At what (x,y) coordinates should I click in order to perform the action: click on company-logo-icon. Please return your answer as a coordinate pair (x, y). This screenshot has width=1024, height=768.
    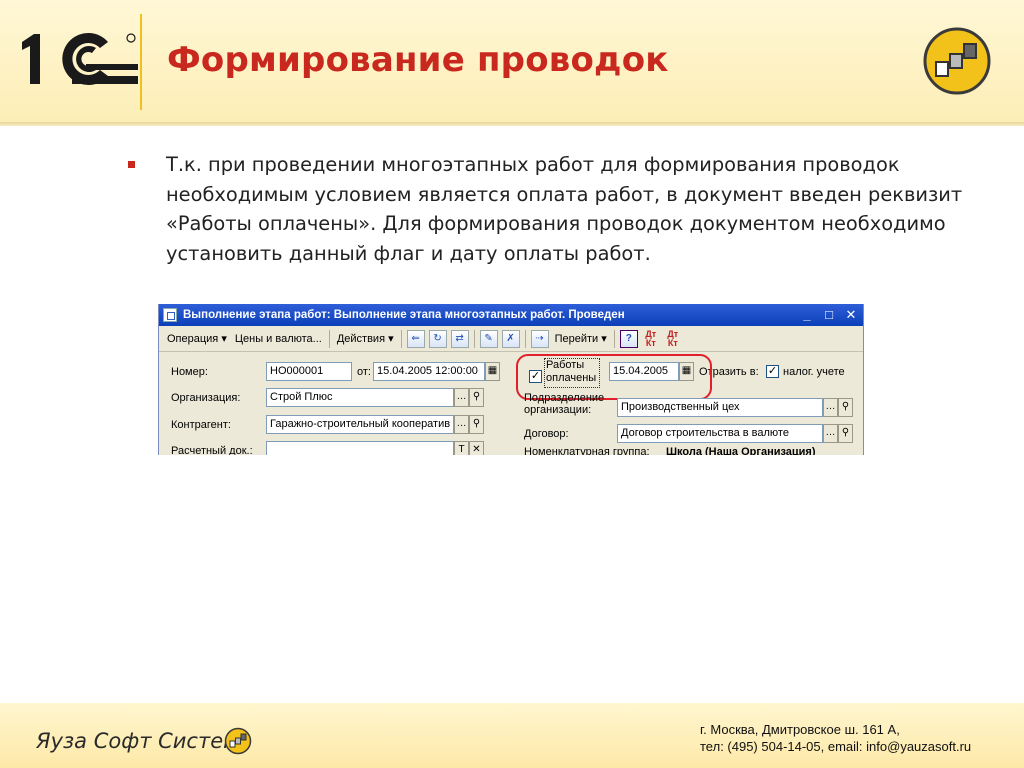
    Looking at the image, I should click on (238, 741).